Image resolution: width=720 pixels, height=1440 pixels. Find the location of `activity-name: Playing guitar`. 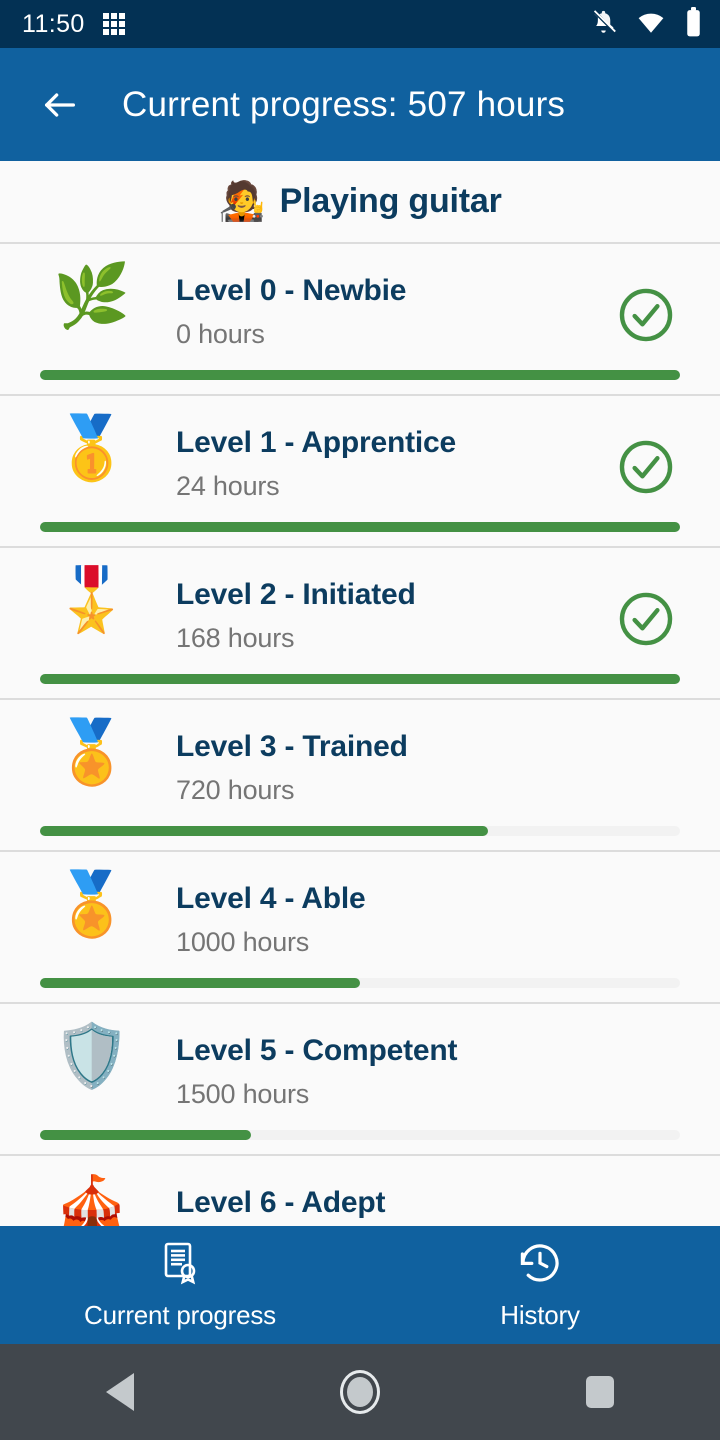

activity-name: Playing guitar is located at coordinates (390, 201).